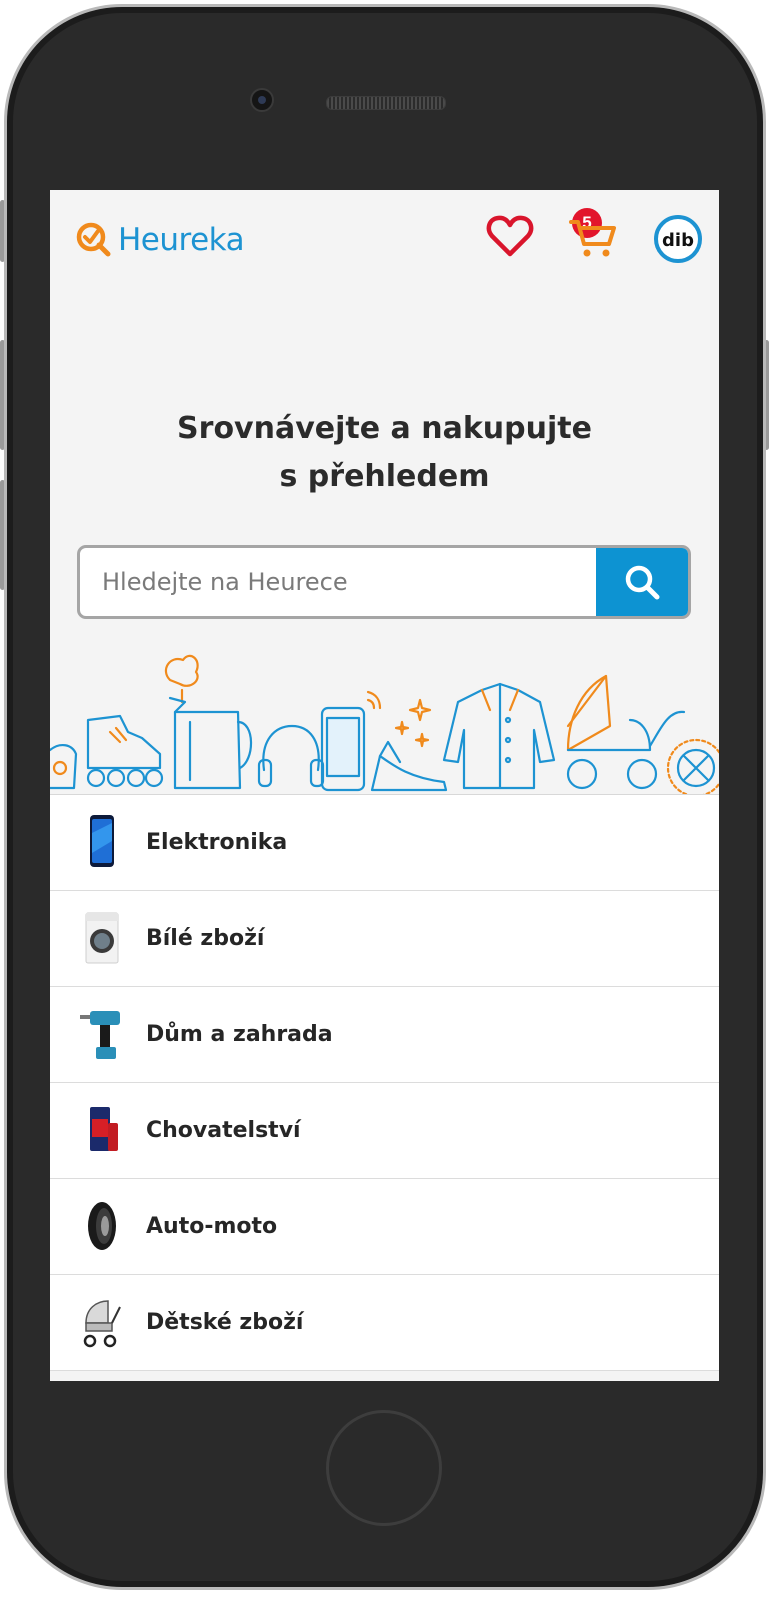  What do you see at coordinates (223, 1130) in the screenshot?
I see `category-label: Chovatelství` at bounding box center [223, 1130].